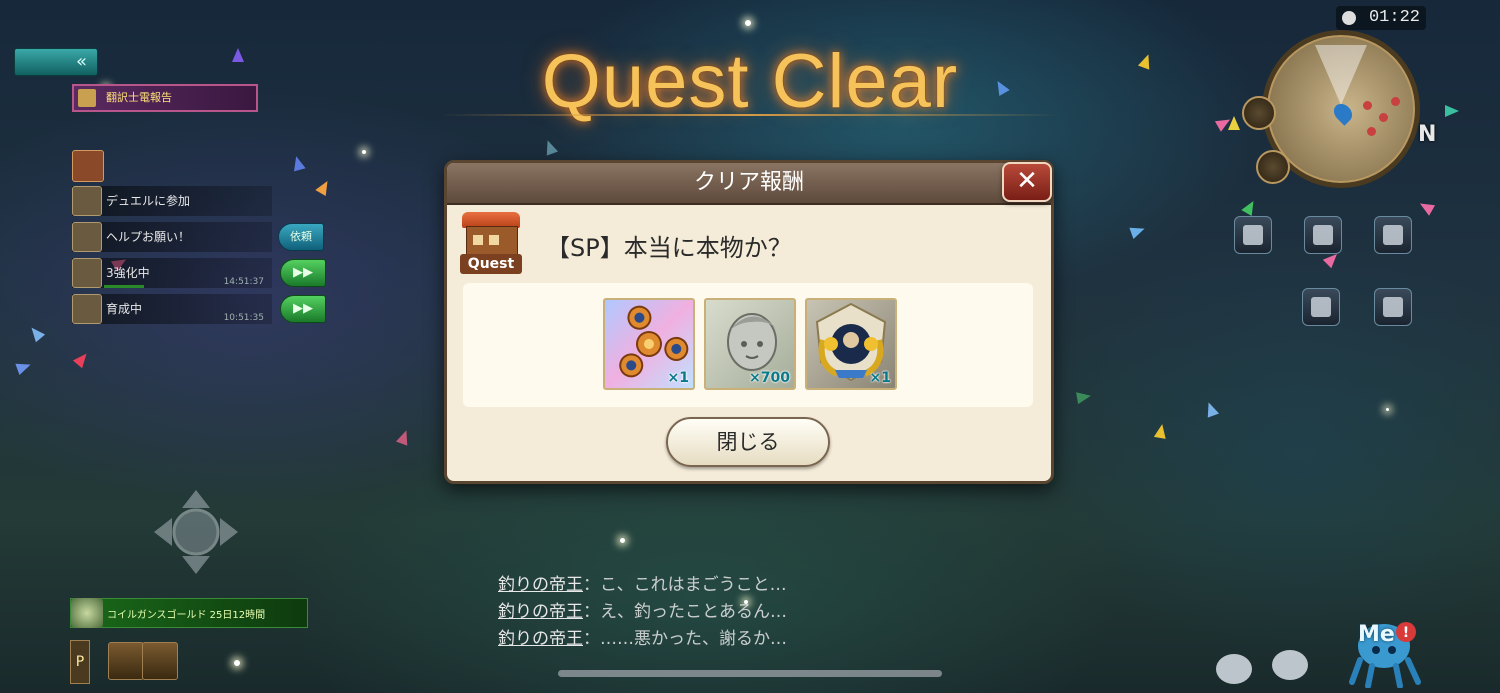 The width and height of the screenshot is (1500, 693). Describe the element at coordinates (196, 532) in the screenshot. I see `dpad-control` at that location.